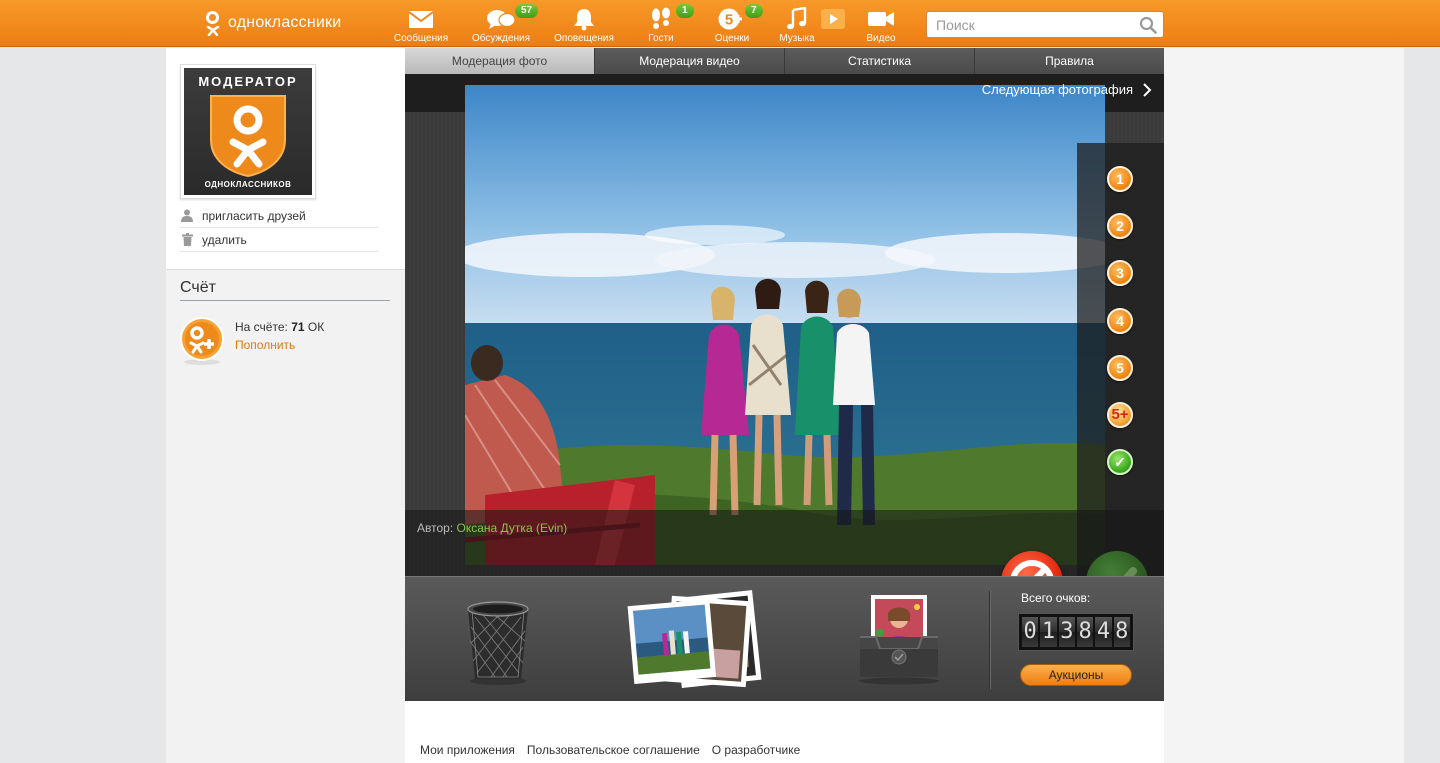  Describe the element at coordinates (754, 11) in the screenshot. I see `ratings-badge: 7` at that location.